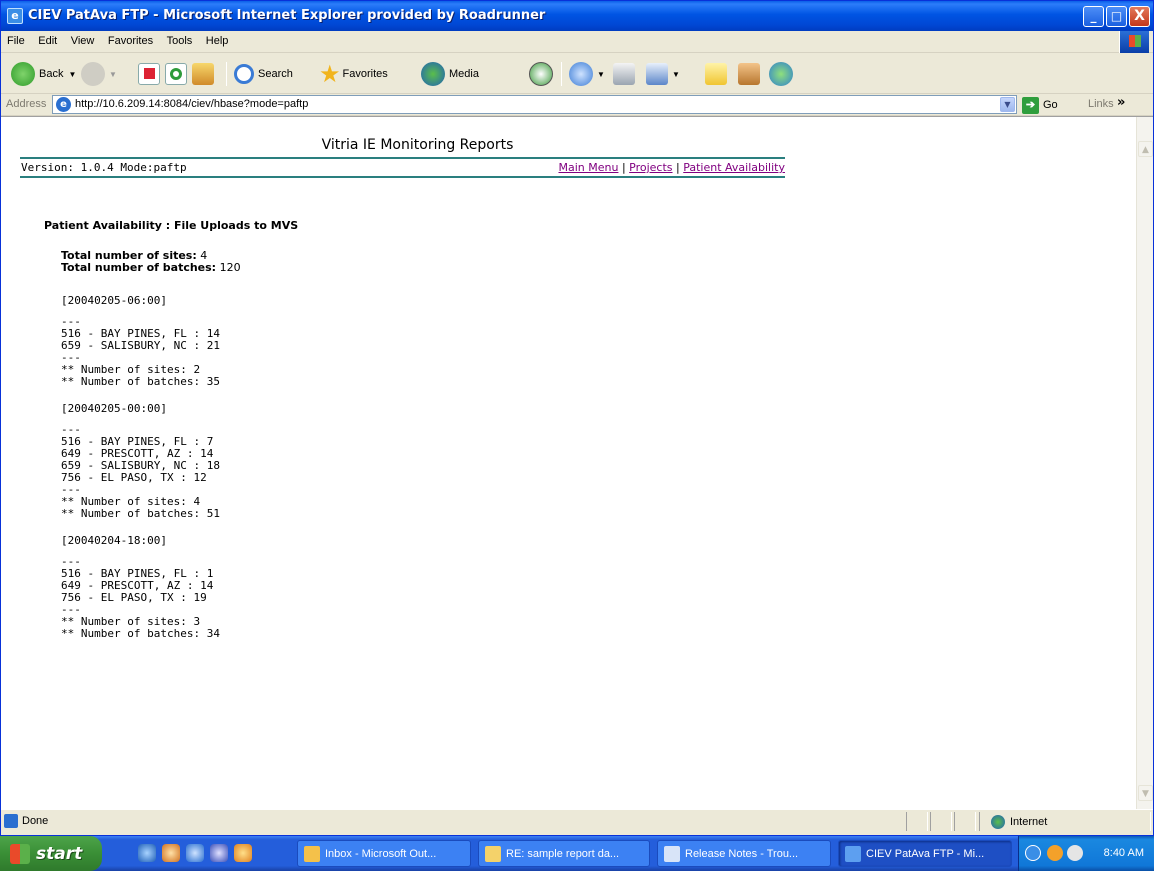 This screenshot has width=1154, height=871. Describe the element at coordinates (263, 74) in the screenshot. I see `search-button: Search` at that location.